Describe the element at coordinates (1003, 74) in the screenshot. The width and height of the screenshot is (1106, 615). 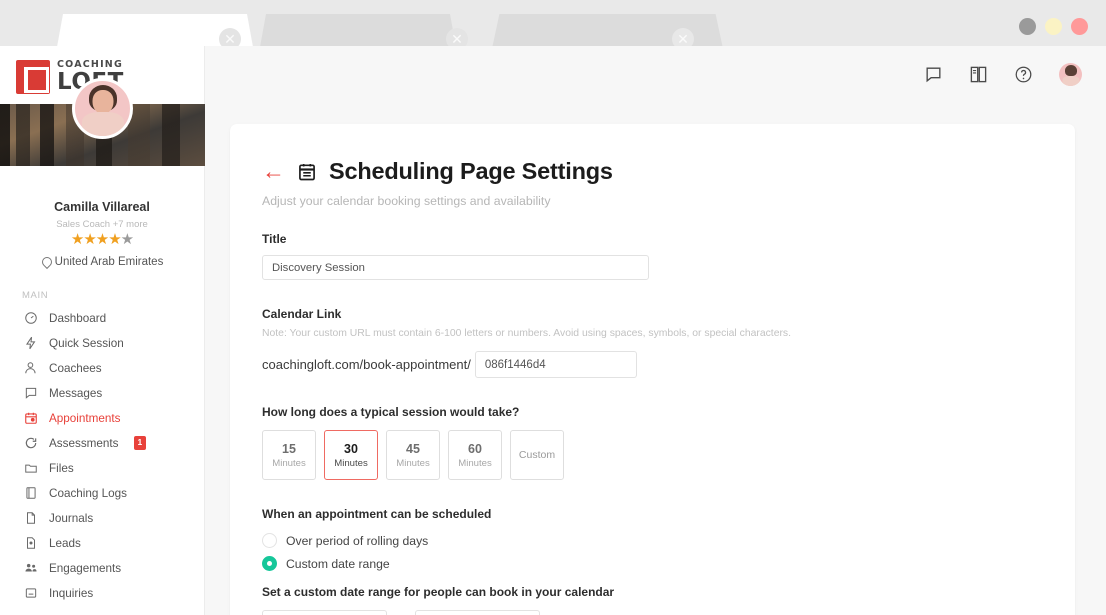
I see `topbar-icons` at that location.